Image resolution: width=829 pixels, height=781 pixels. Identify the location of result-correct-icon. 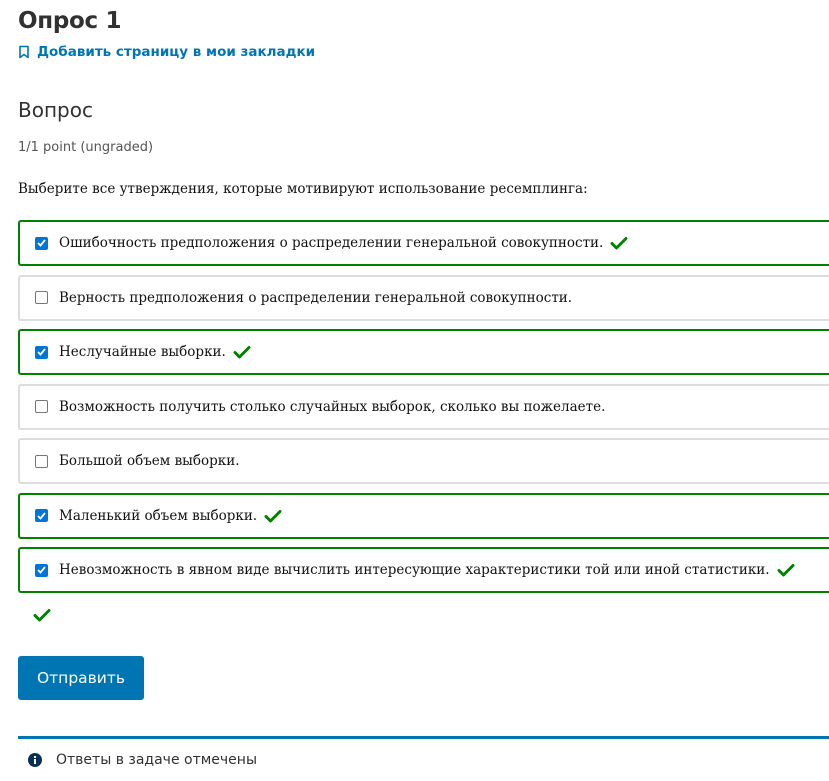
(42, 616).